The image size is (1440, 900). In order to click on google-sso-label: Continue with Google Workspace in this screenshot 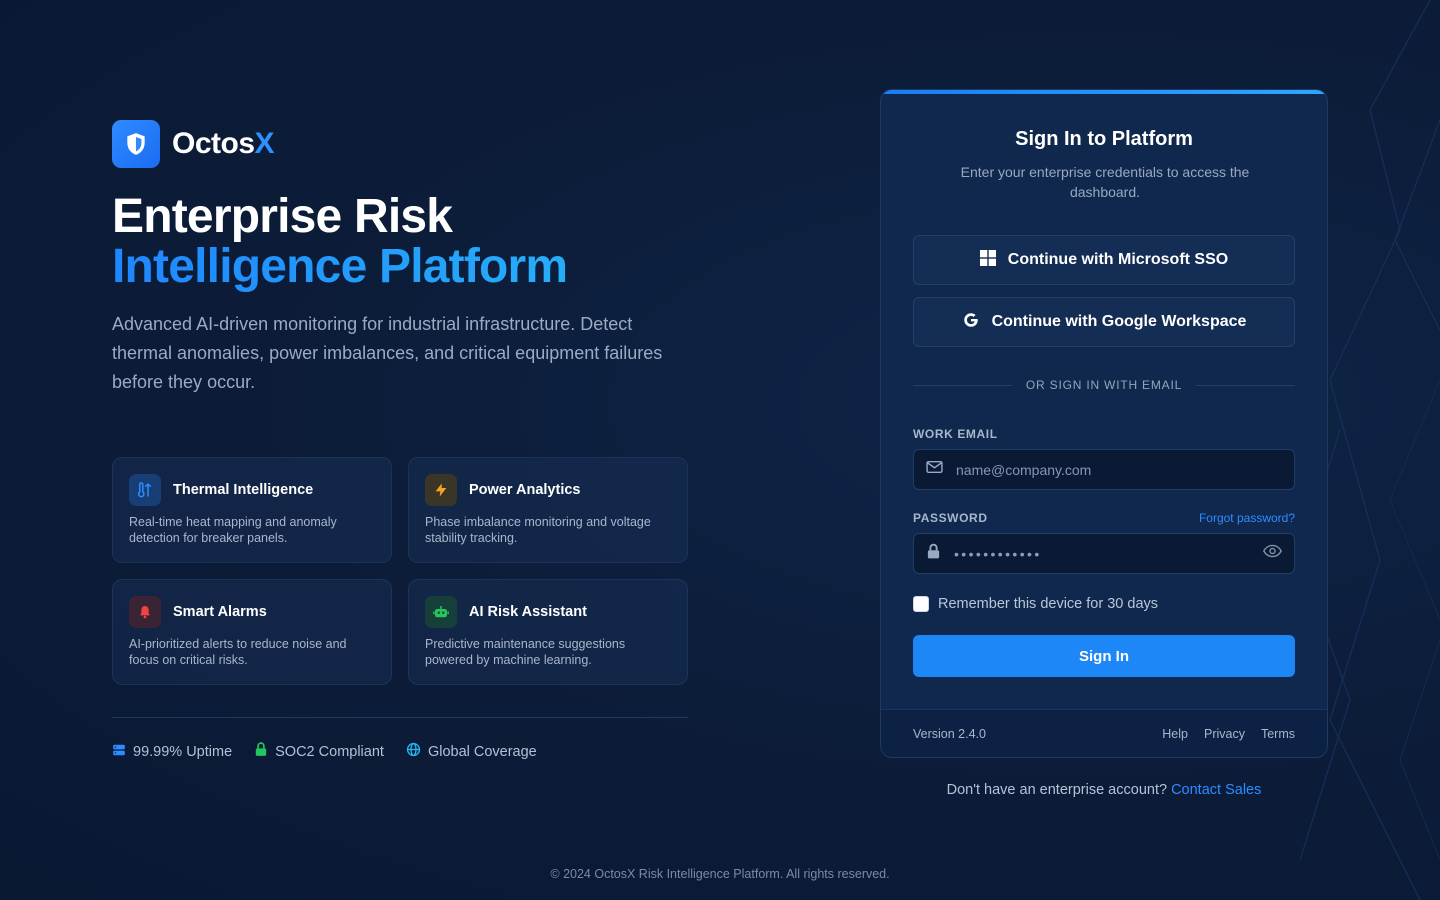, I will do `click(1119, 321)`.